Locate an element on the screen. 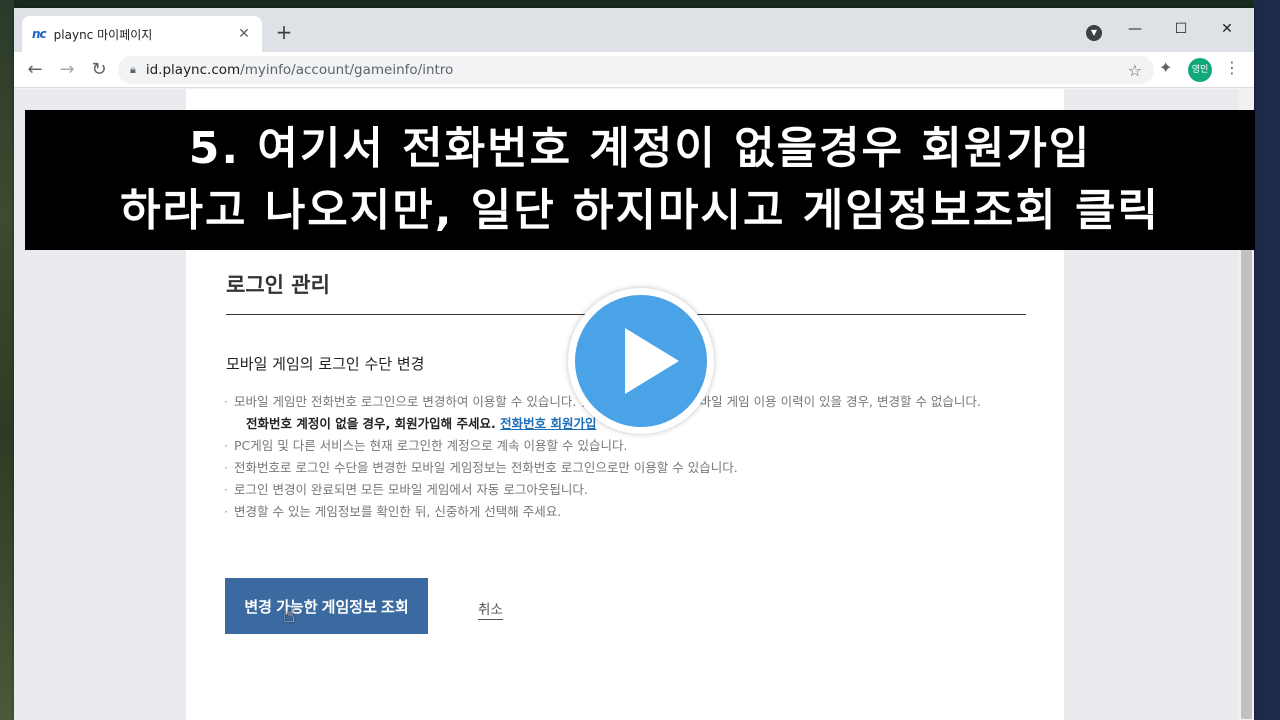 Image resolution: width=1280 pixels, height=720 pixels. tab-strip: nc plaync 마이페이지 ✕ + ▼ — ☐ ✕ is located at coordinates (634, 30).